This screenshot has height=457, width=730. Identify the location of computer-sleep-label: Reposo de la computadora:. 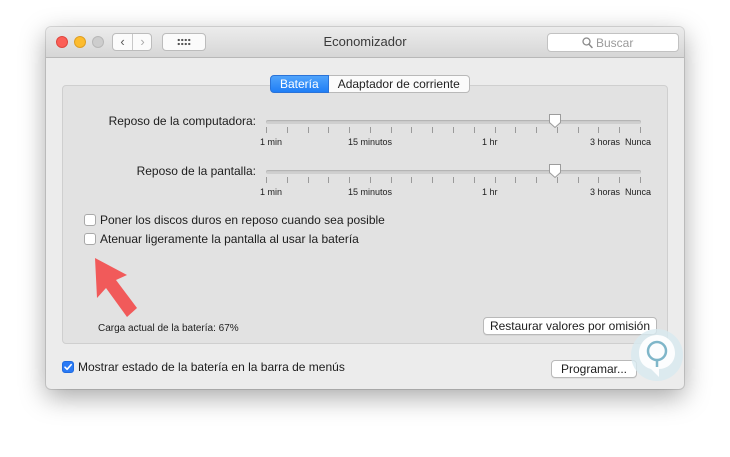
(182, 121).